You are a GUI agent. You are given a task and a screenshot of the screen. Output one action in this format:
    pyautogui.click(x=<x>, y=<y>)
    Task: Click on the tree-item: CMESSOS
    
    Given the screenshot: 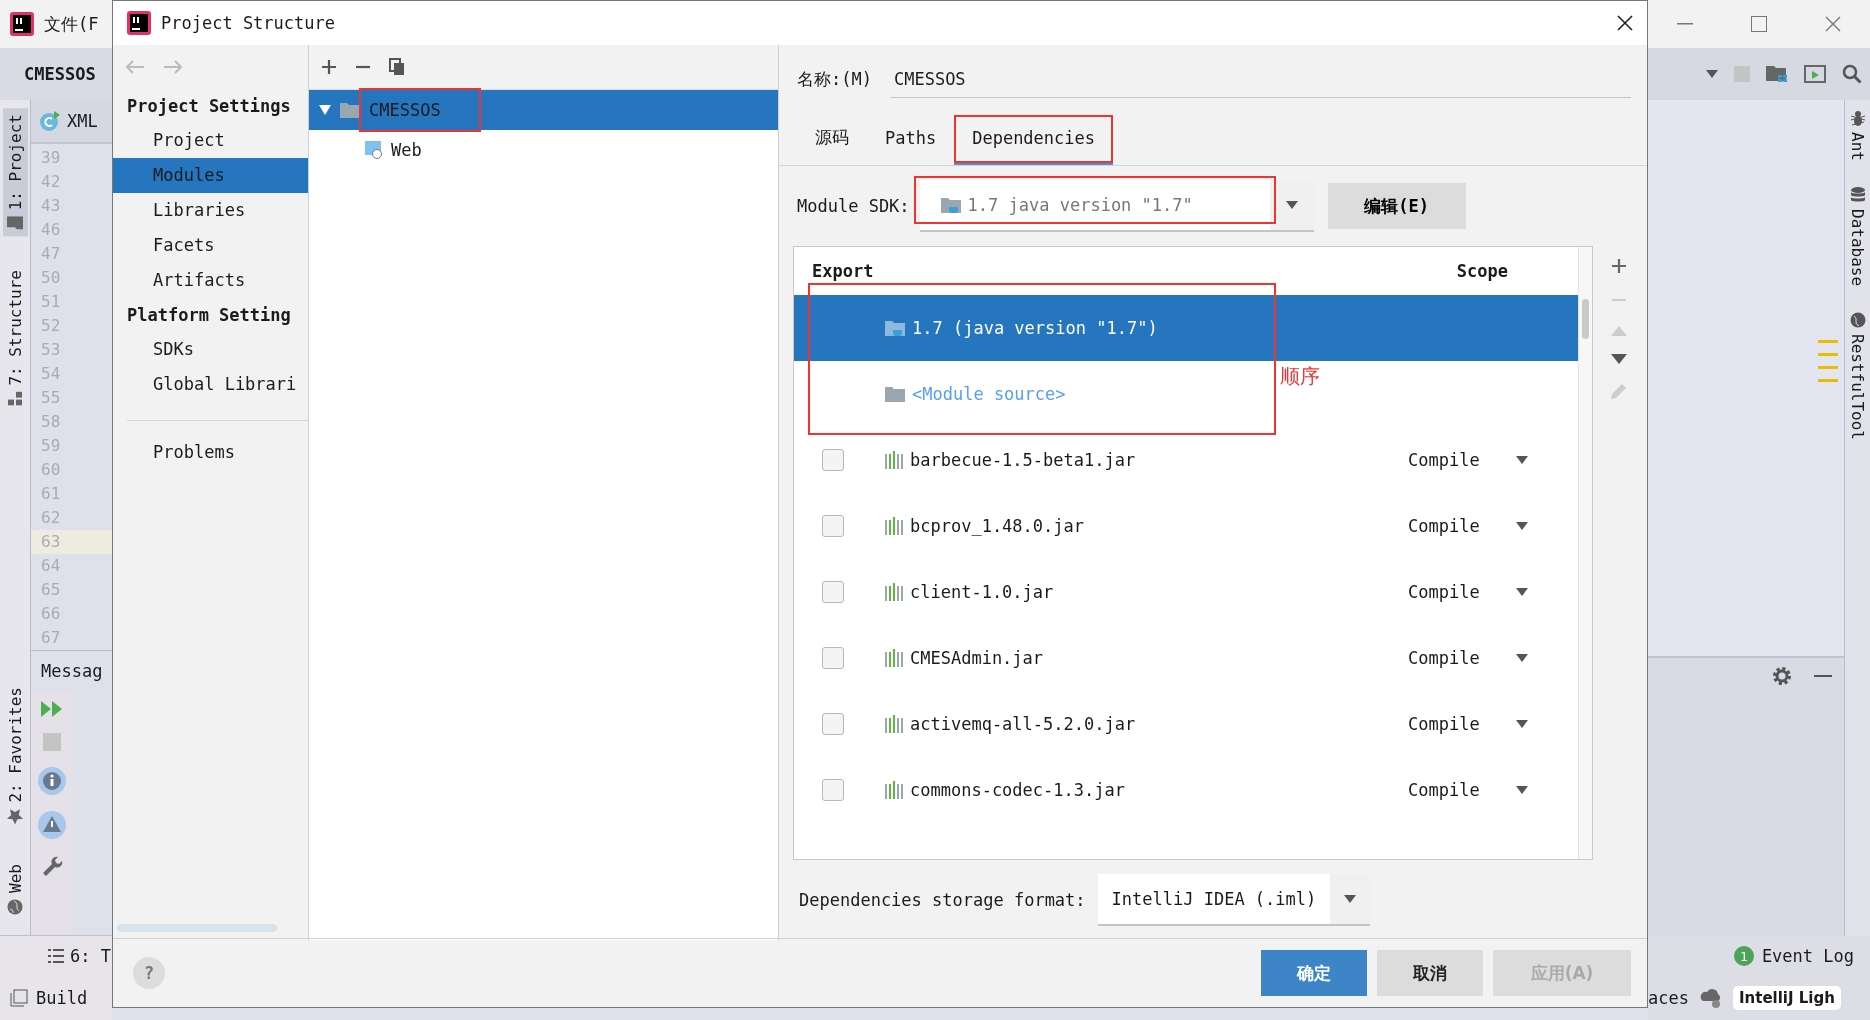 What is the action you would take?
    pyautogui.click(x=543, y=110)
    